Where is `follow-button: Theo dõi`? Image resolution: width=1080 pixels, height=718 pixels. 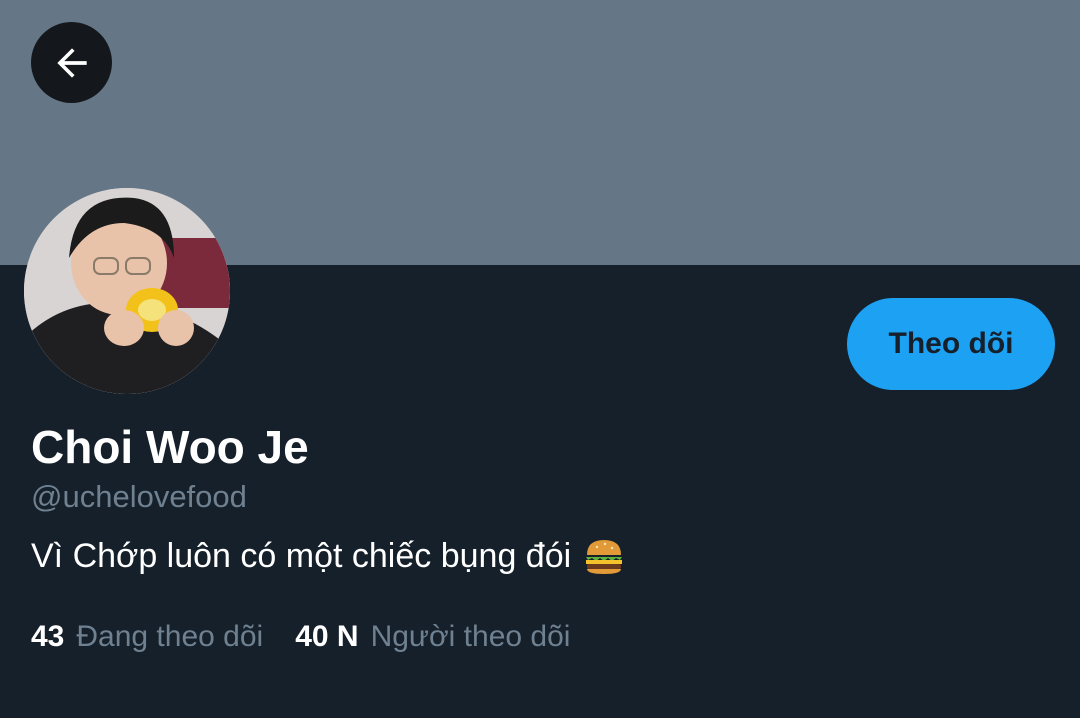
follow-button: Theo dõi is located at coordinates (951, 344).